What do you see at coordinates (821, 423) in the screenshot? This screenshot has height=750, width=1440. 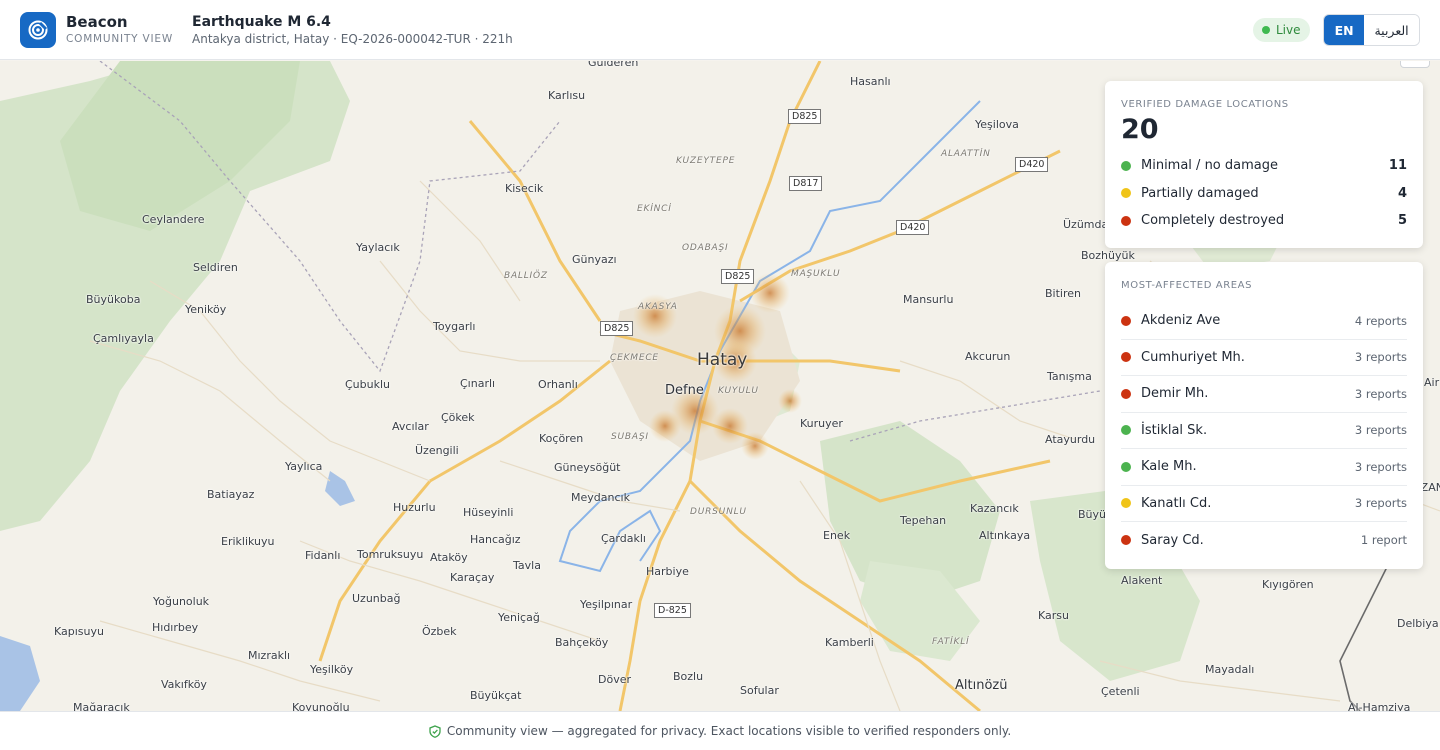 I see `map-place-label: Kuruyer` at bounding box center [821, 423].